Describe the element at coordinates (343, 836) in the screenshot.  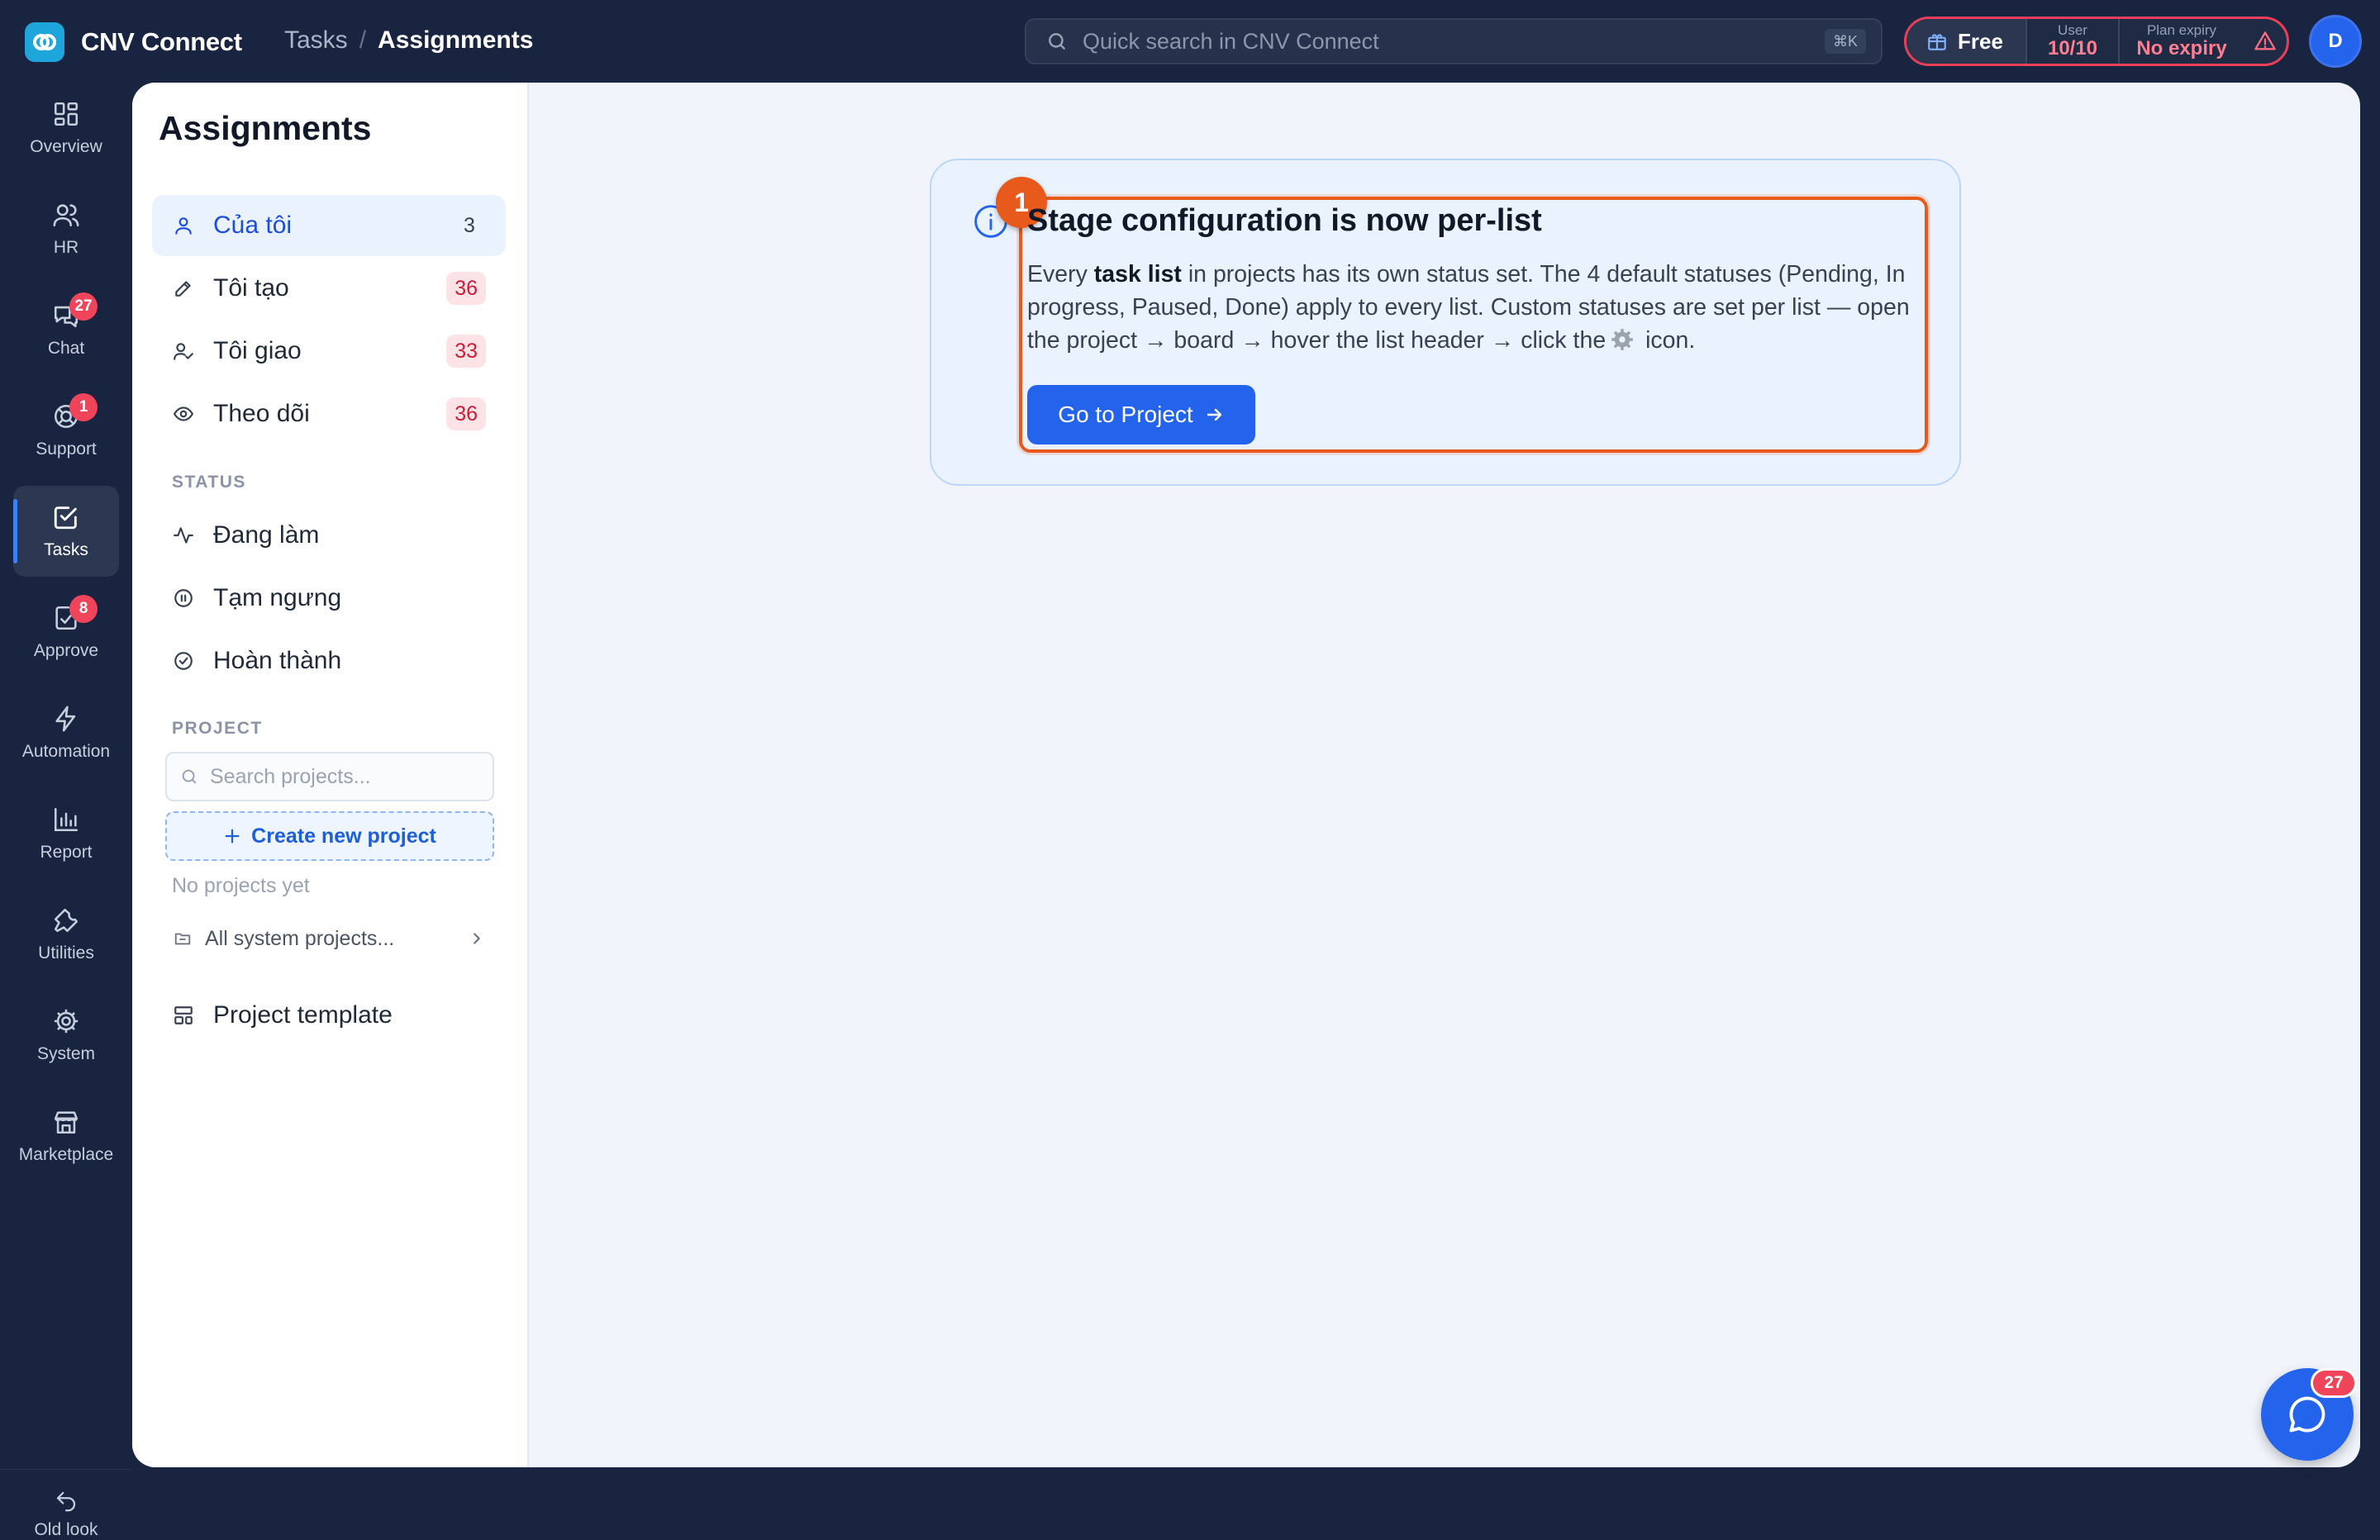
I see `create-project-label: Create new project` at that location.